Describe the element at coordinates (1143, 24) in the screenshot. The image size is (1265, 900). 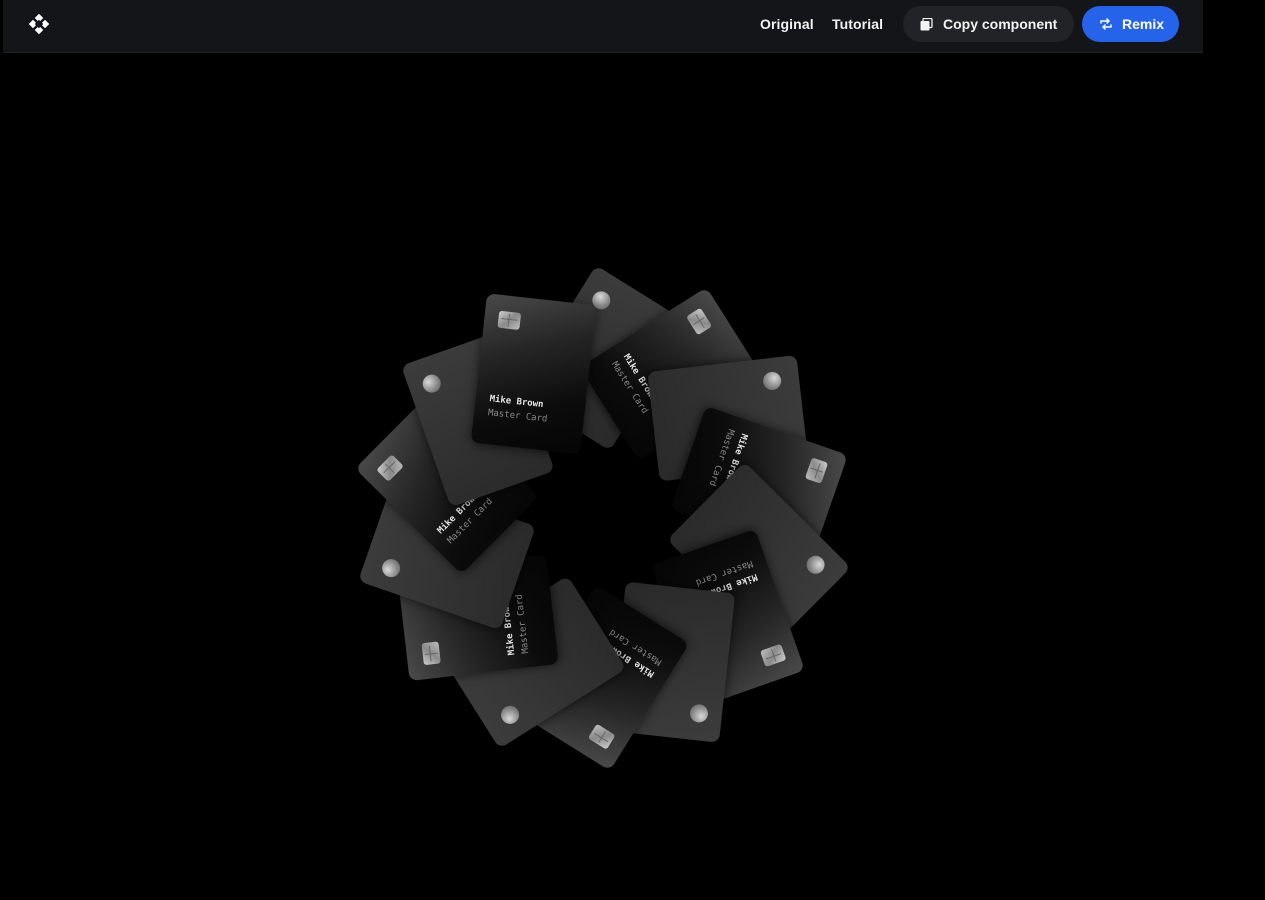
I see `remix-label: Remix` at that location.